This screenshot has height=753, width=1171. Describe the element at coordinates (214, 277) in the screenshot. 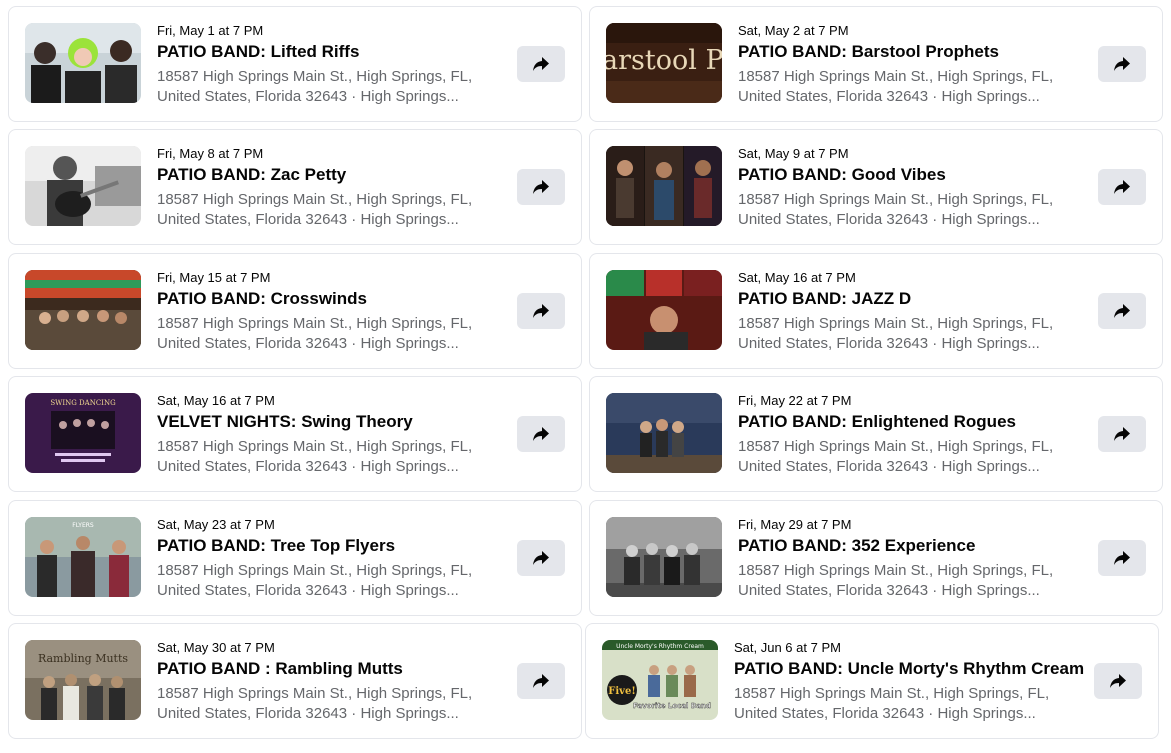

I see `event-date: Fri, May 15 at 7 PM` at that location.